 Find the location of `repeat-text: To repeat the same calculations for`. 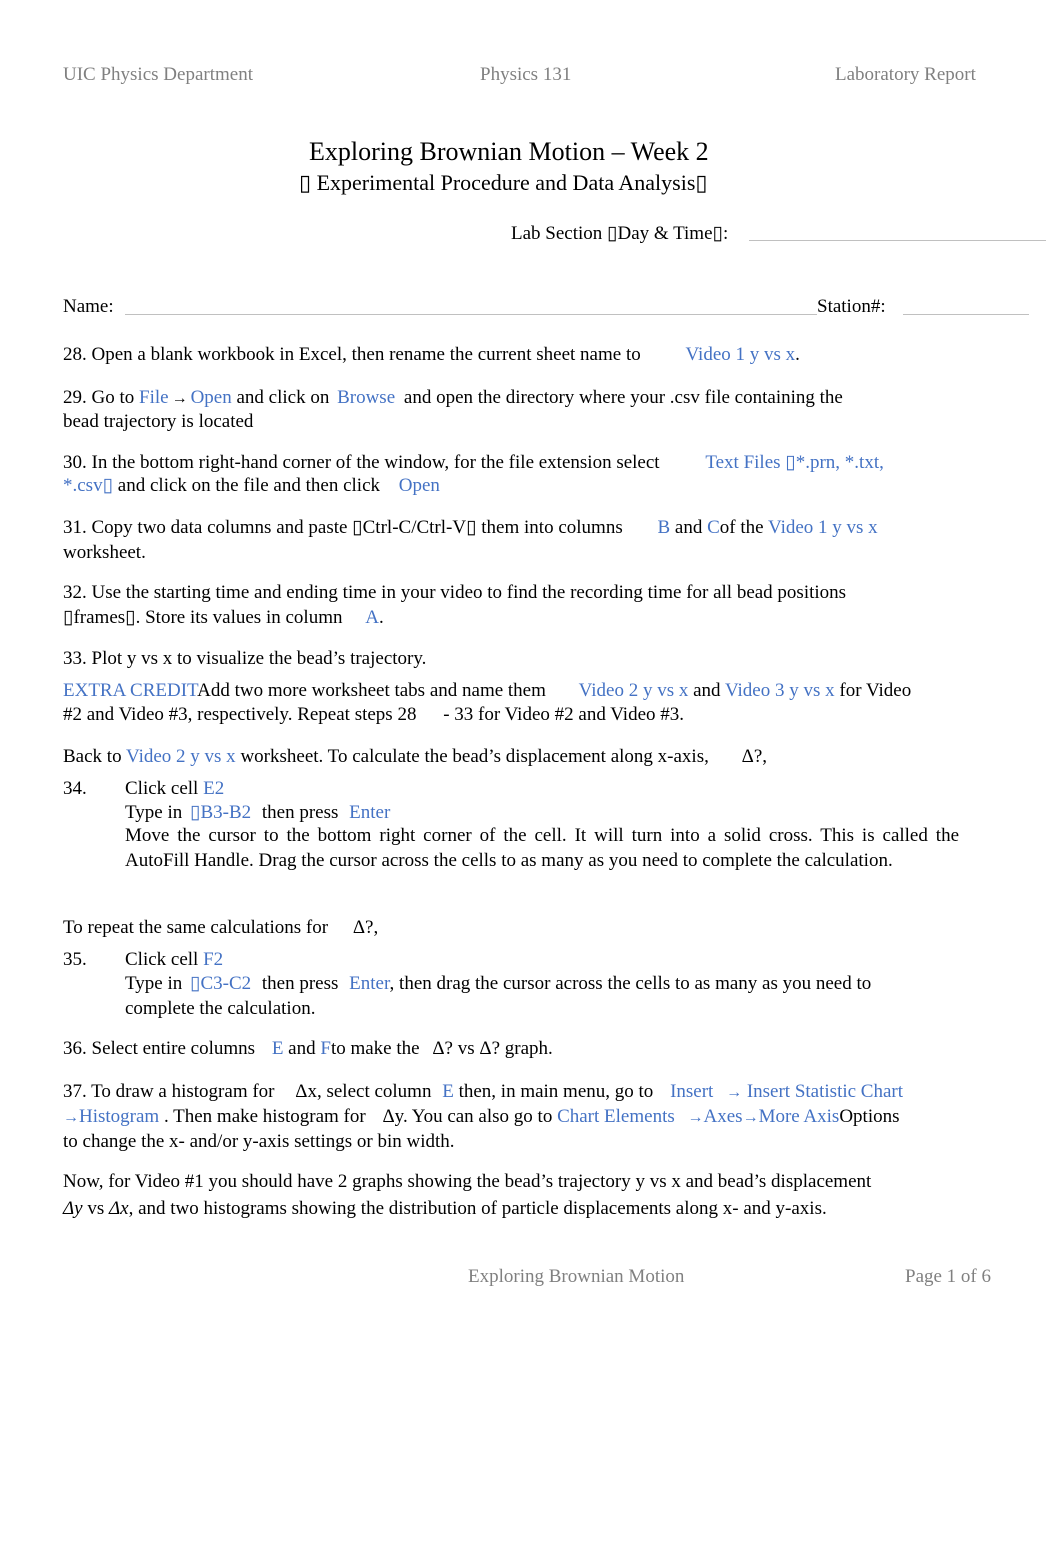

repeat-text: To repeat the same calculations for is located at coordinates (196, 927).